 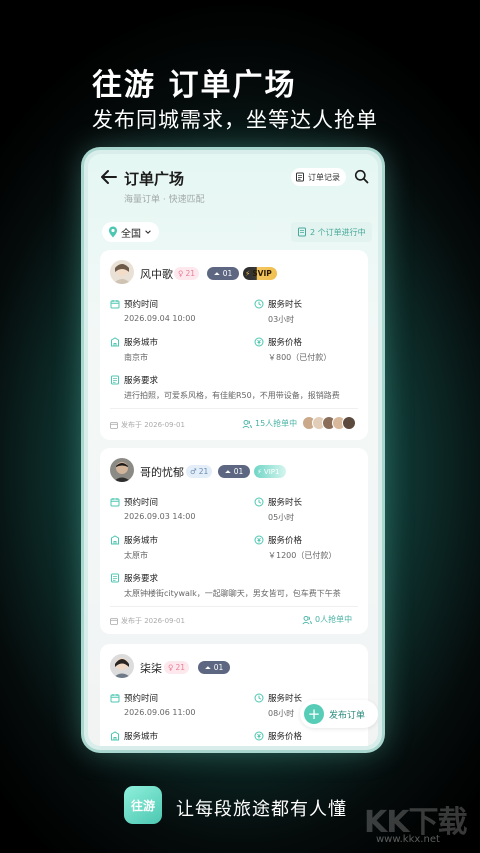 What do you see at coordinates (347, 715) in the screenshot?
I see `publish-order-label: 发布订单` at bounding box center [347, 715].